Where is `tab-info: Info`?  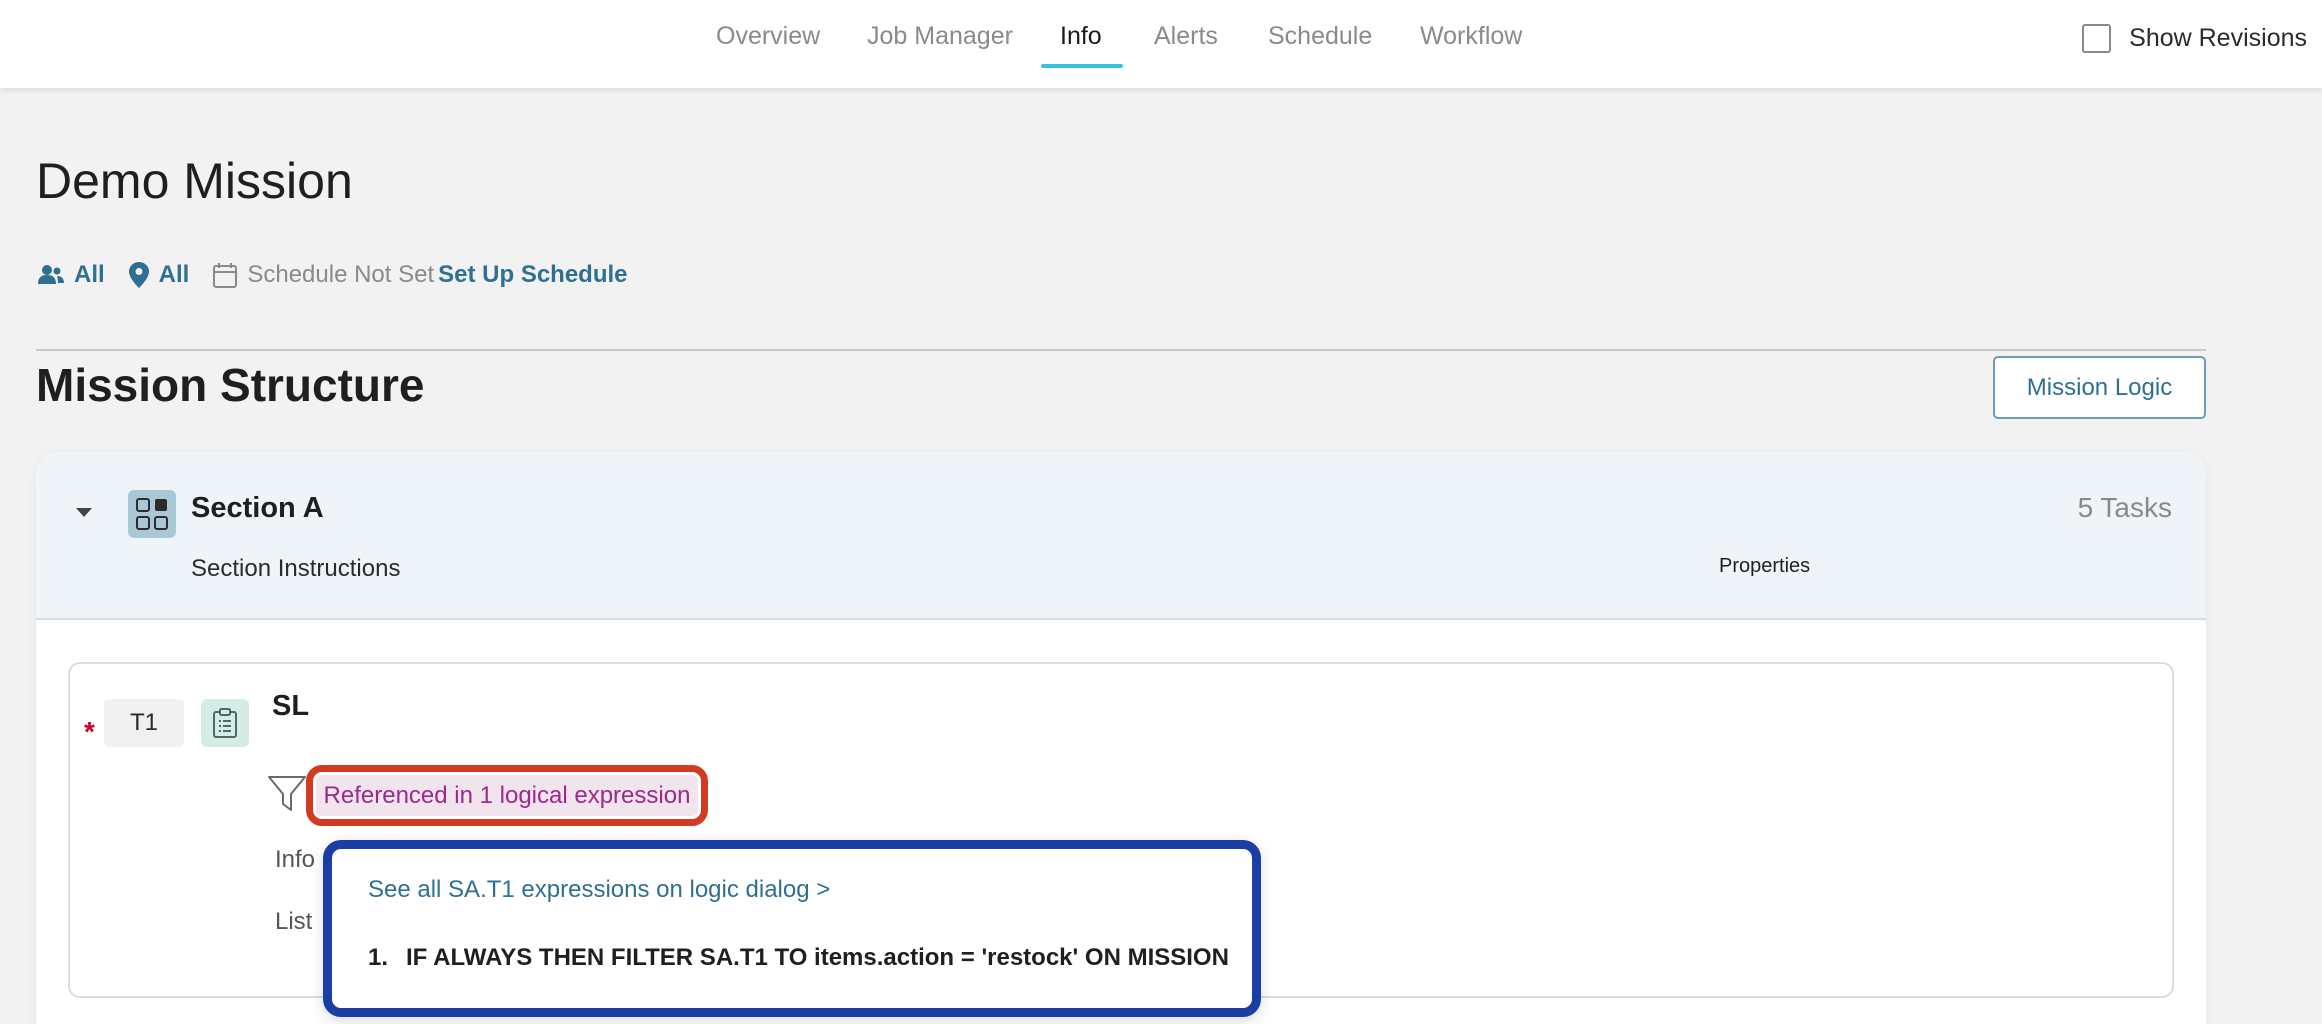
tab-info: Info is located at coordinates (1081, 36).